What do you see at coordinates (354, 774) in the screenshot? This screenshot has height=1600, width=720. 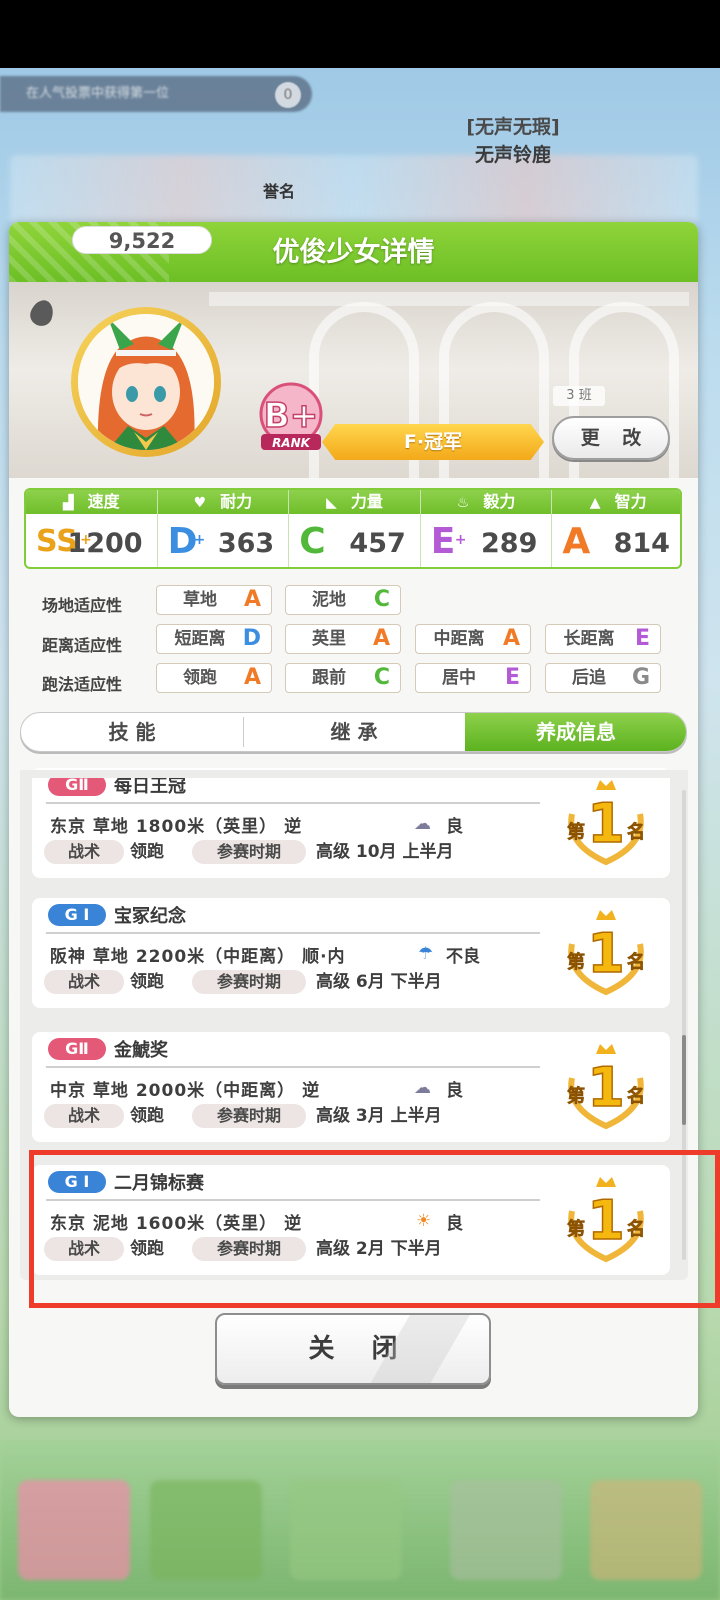 I see `list-top-edge` at bounding box center [354, 774].